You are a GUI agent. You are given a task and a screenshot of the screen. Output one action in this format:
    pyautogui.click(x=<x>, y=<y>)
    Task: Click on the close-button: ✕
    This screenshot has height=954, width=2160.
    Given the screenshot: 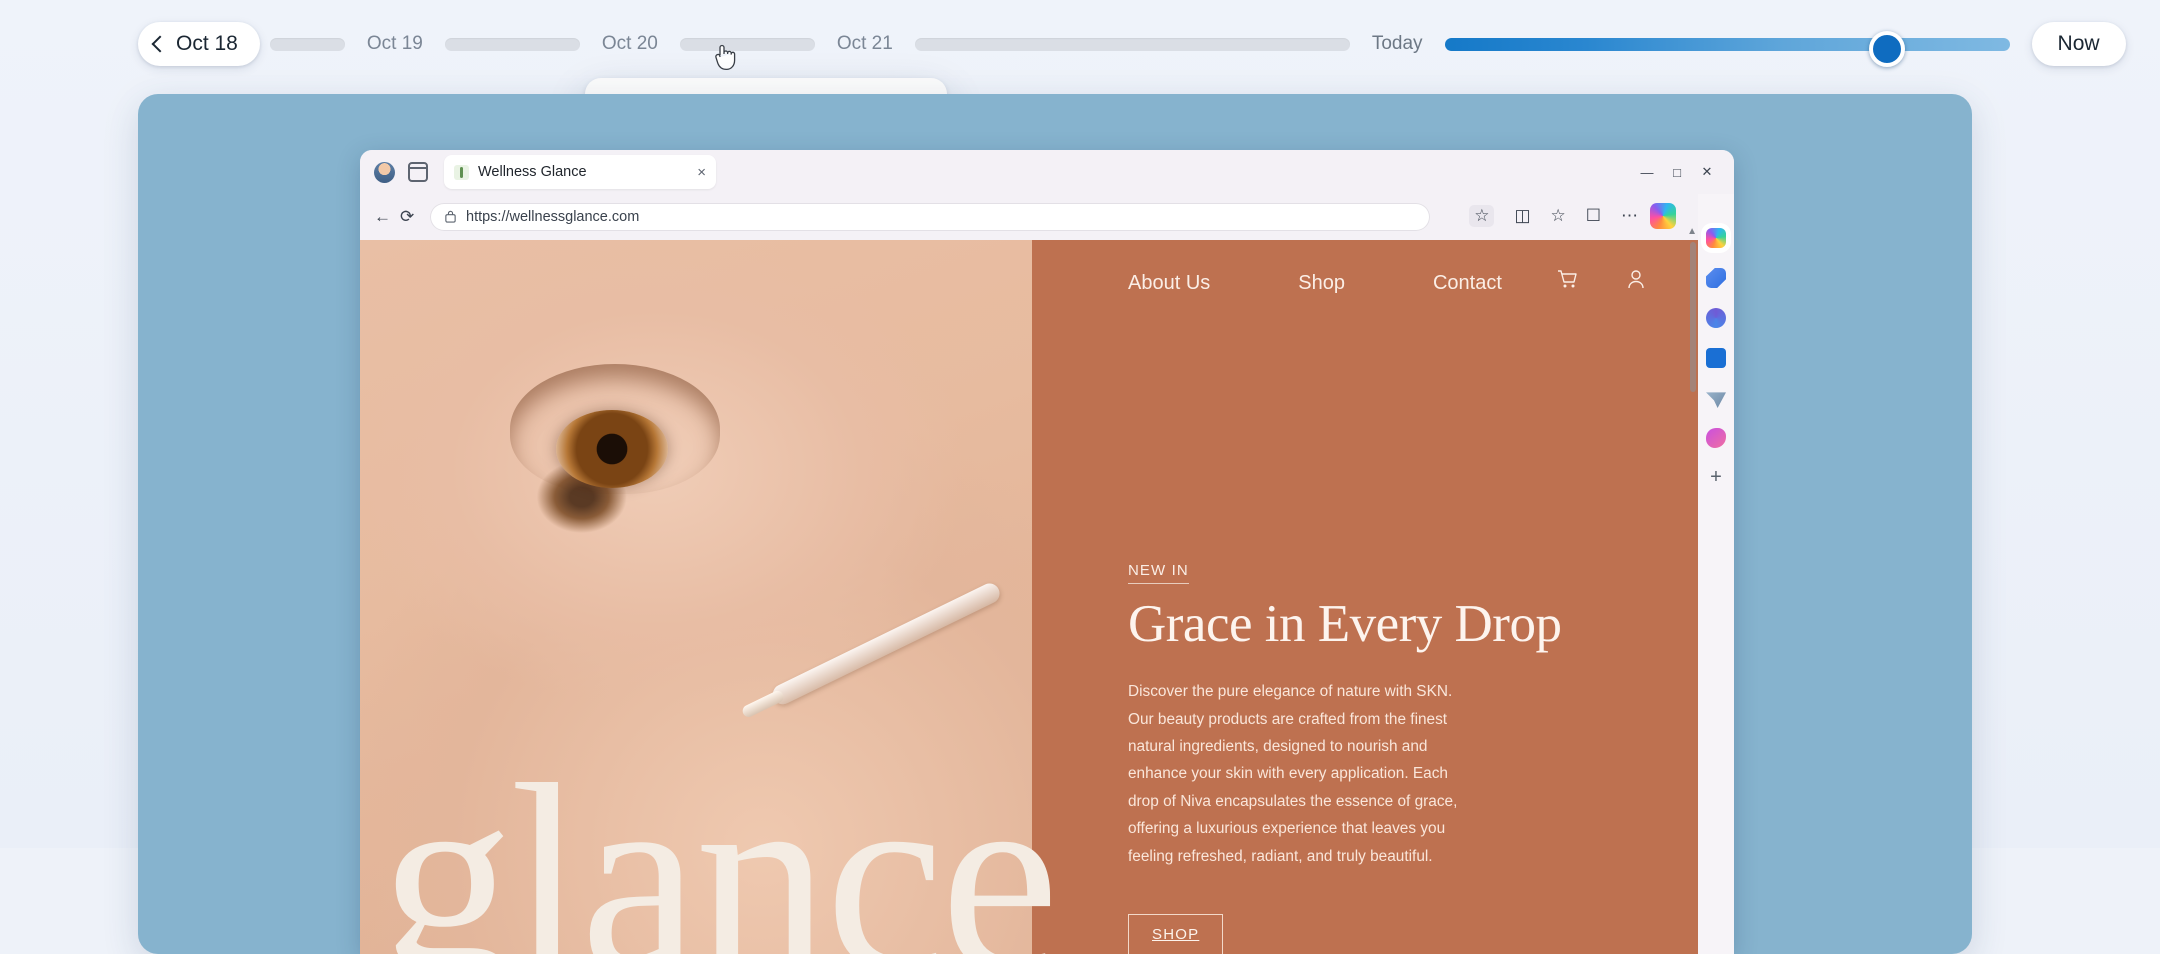 What is the action you would take?
    pyautogui.click(x=1707, y=172)
    